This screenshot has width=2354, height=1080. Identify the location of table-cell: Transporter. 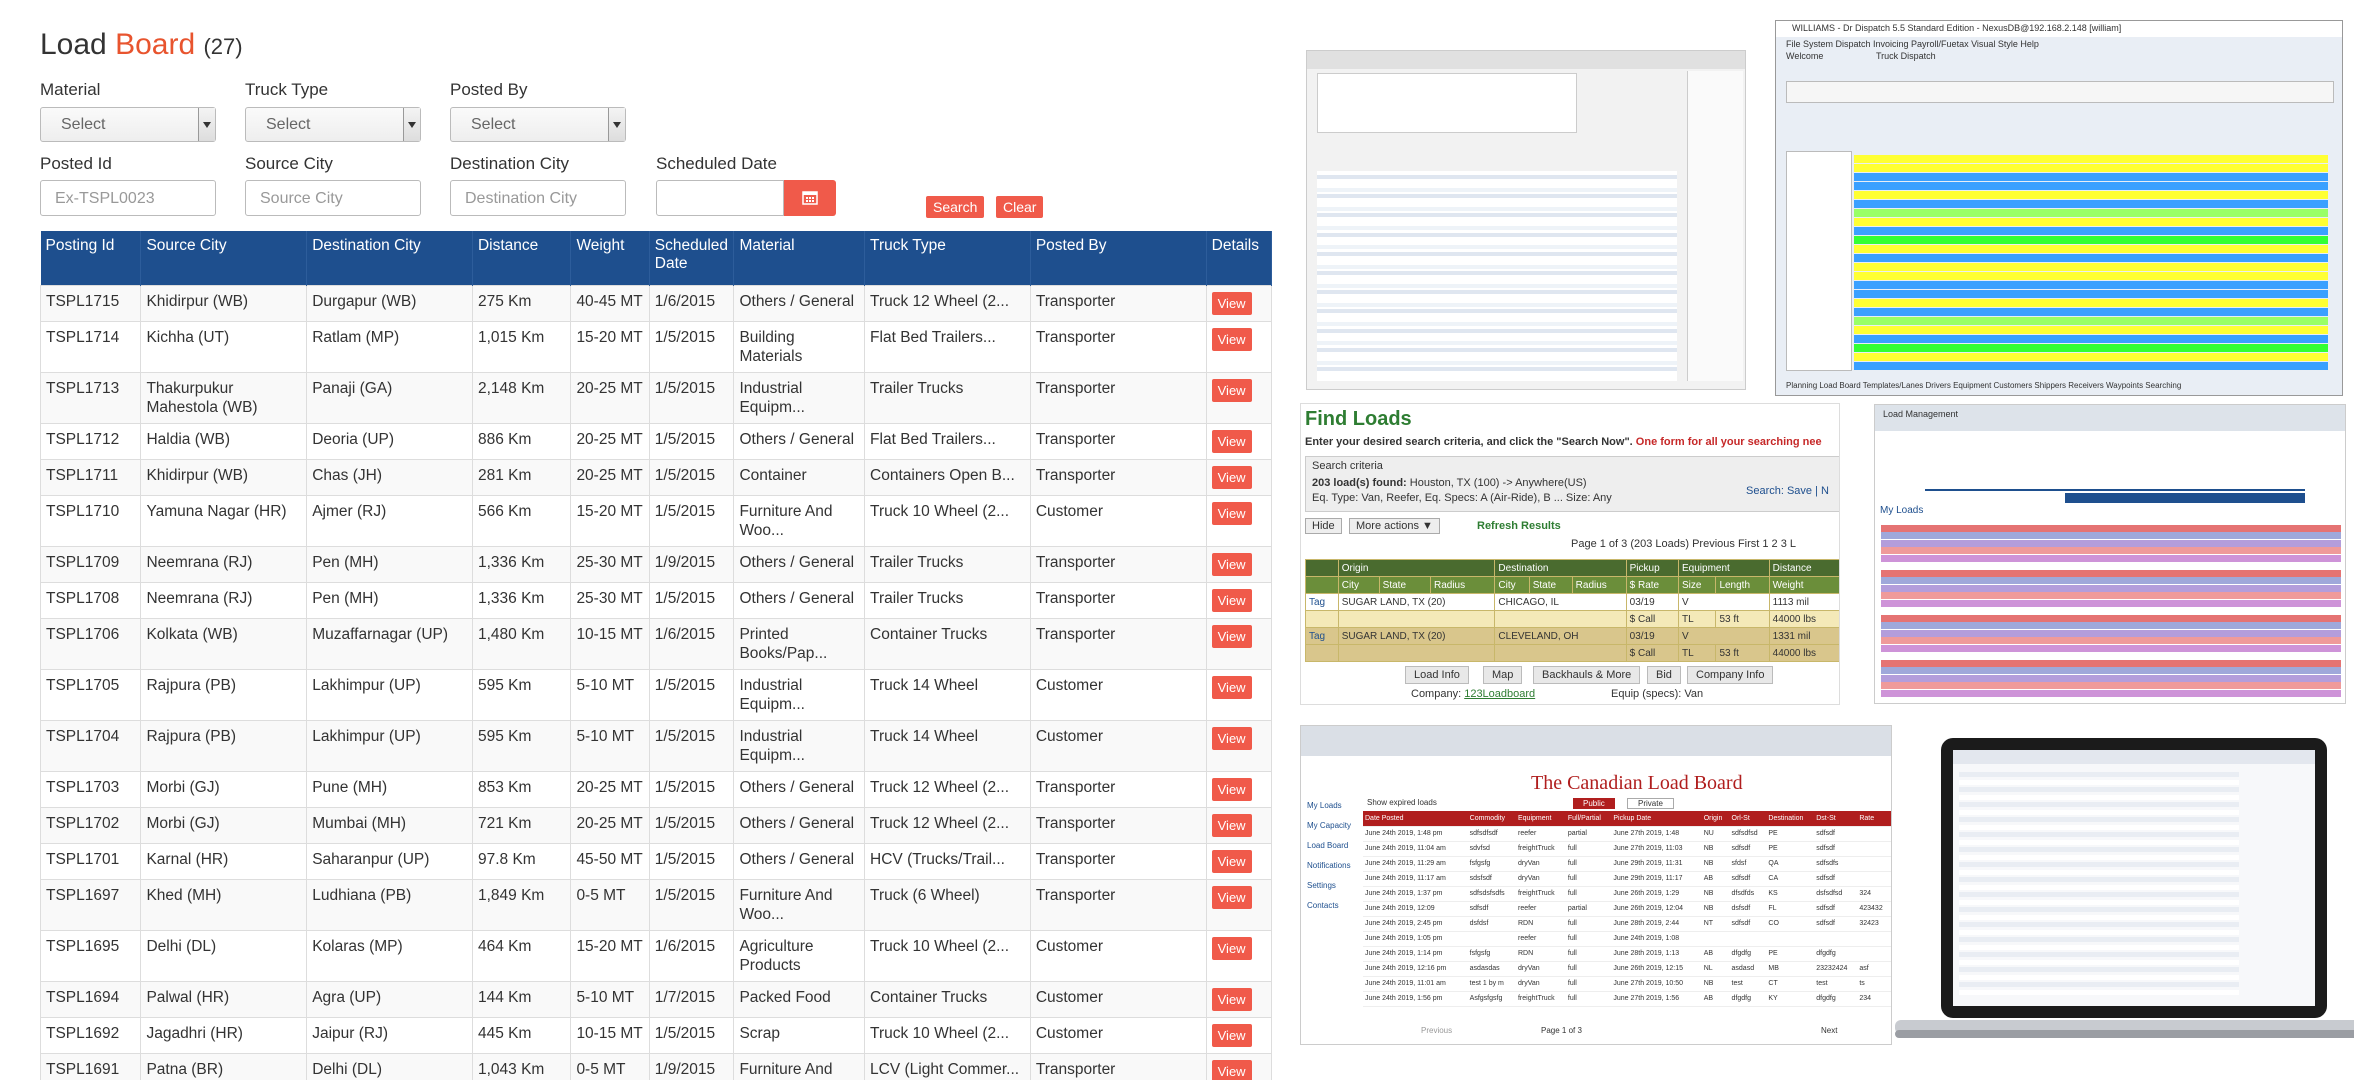
(1118, 825).